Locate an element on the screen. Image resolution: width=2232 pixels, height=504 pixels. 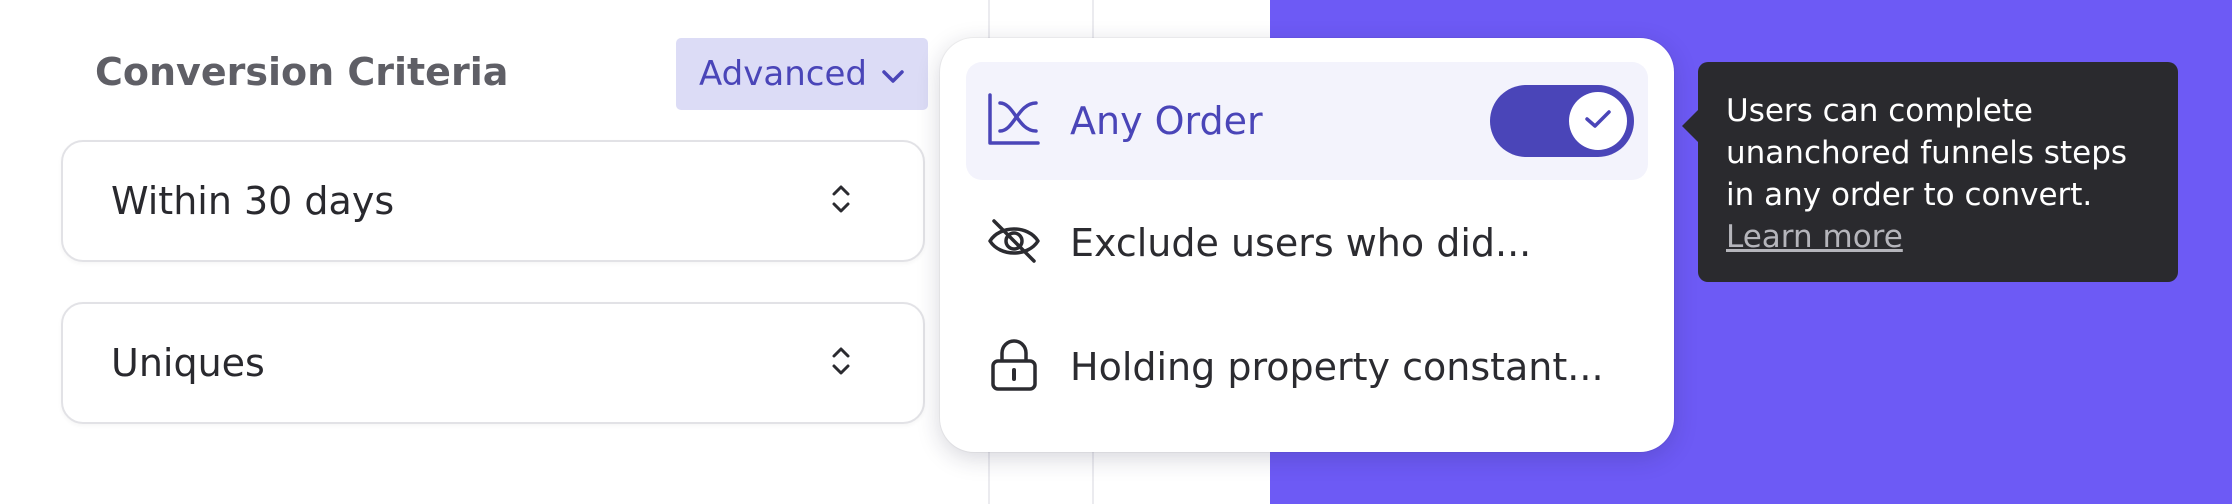
toggle-knob is located at coordinates (1598, 121).